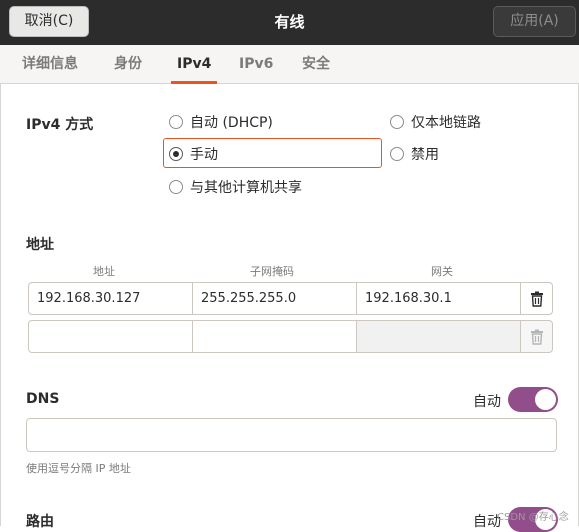 The image size is (579, 532). What do you see at coordinates (274, 298) in the screenshot?
I see `netmask-input: 255.255.255.0` at bounding box center [274, 298].